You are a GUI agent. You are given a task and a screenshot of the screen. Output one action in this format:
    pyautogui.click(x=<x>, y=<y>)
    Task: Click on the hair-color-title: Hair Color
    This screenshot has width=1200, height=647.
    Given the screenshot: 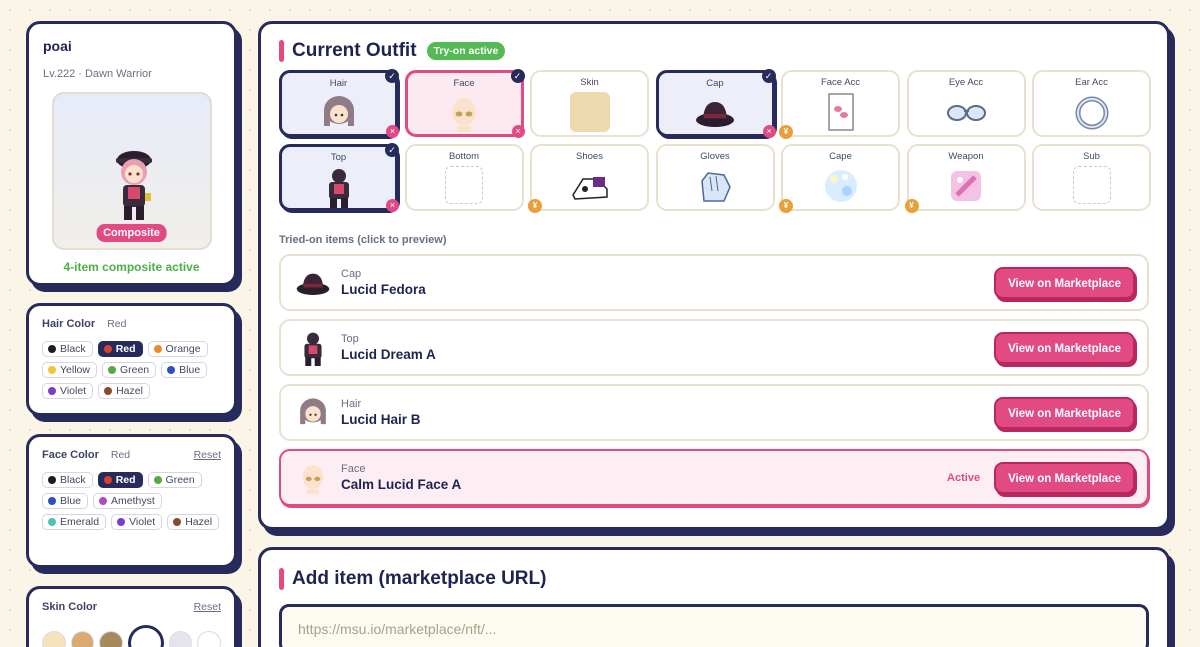 What is the action you would take?
    pyautogui.click(x=69, y=324)
    